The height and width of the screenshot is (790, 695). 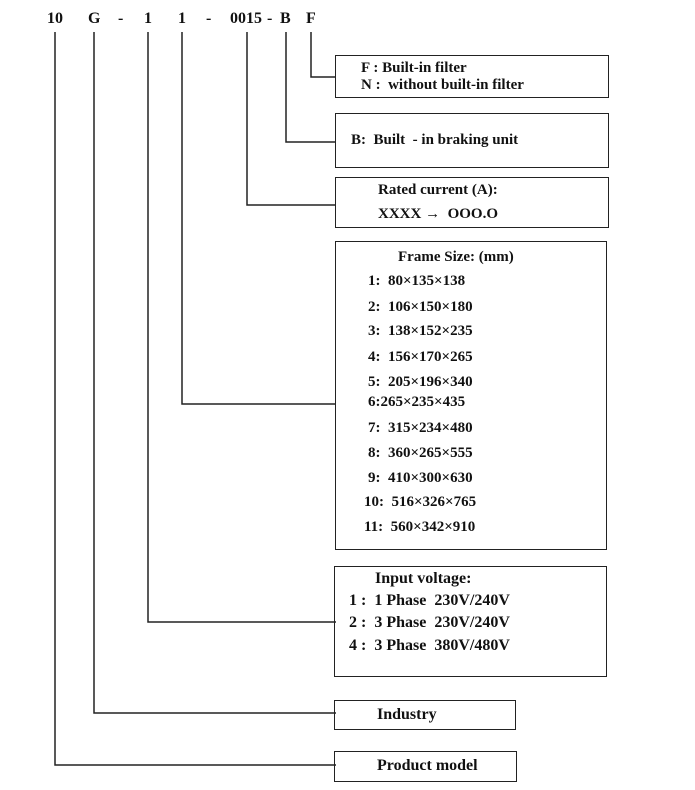 What do you see at coordinates (420, 331) in the screenshot?
I see `frame-item: 3: 138×152×235` at bounding box center [420, 331].